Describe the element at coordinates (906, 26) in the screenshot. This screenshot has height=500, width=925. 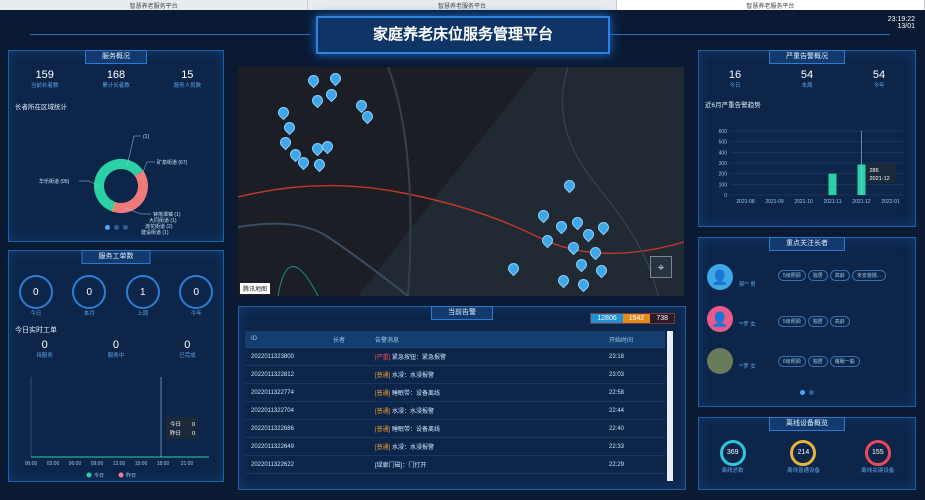
I see `clock-date: 13/01` at that location.